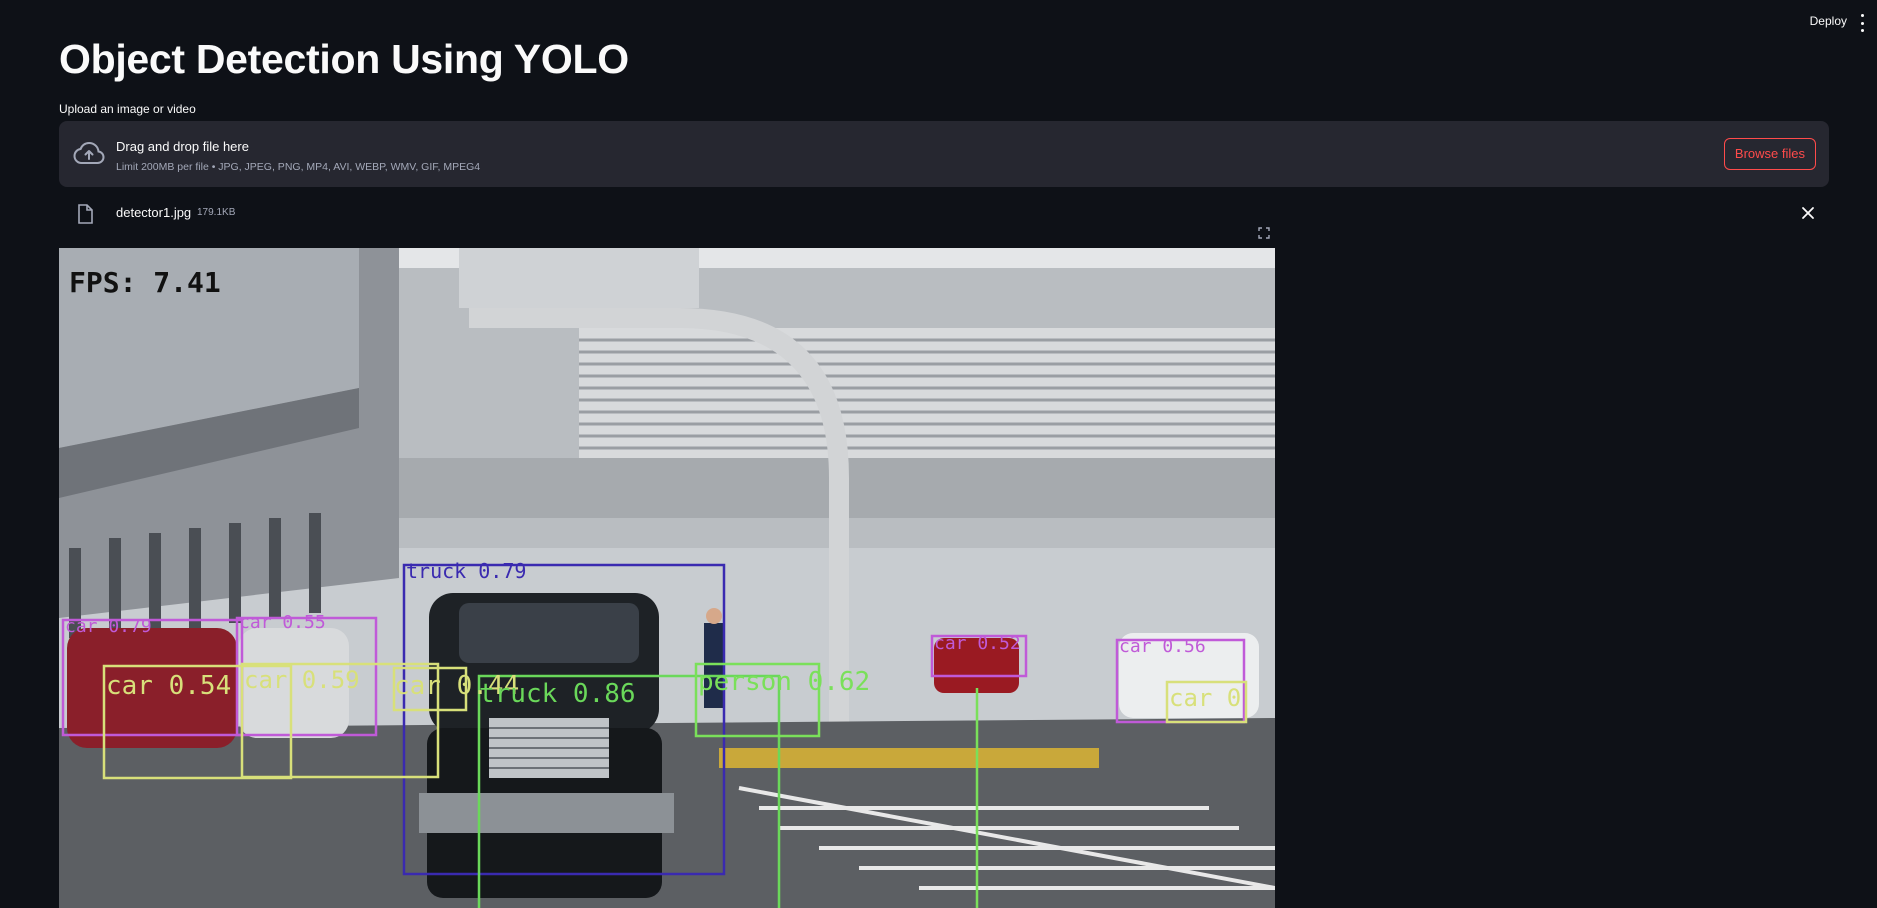  Describe the element at coordinates (344, 59) in the screenshot. I see `page-title: Object Detection Using YOLO` at that location.